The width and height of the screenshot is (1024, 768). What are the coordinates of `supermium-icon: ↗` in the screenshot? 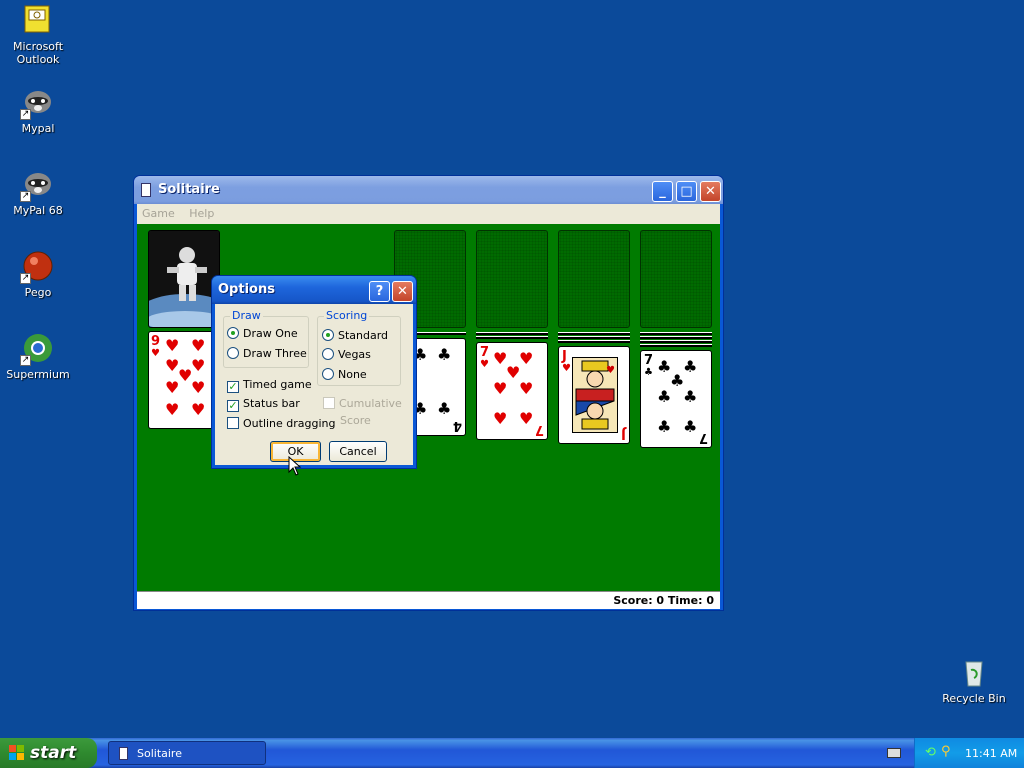 It's located at (37, 349).